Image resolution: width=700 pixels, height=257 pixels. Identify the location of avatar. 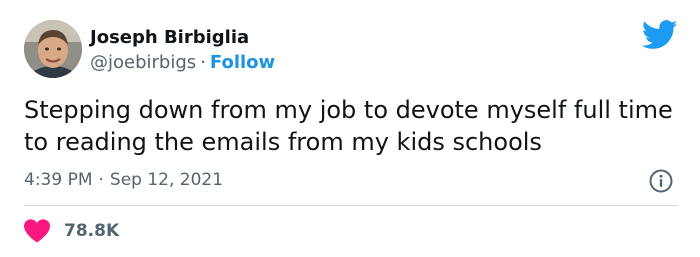
(53, 49).